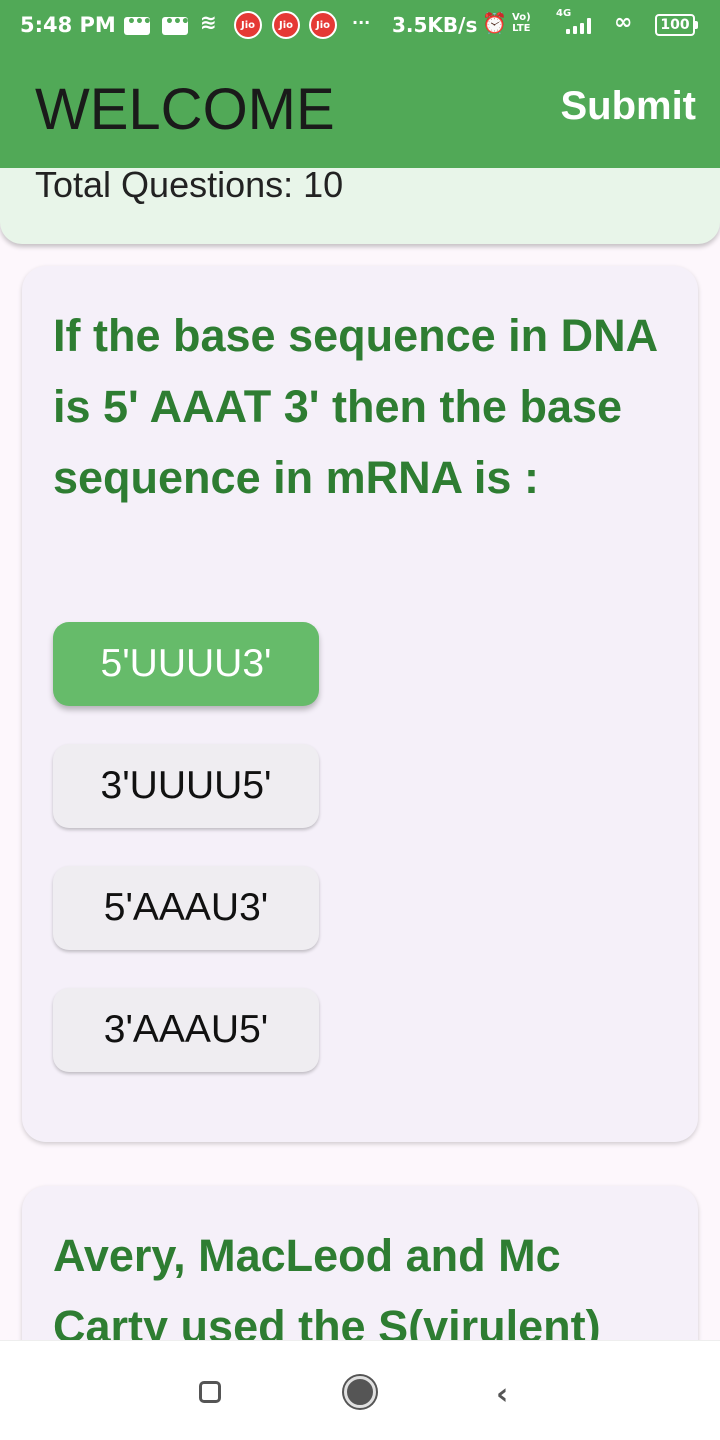 This screenshot has width=720, height=1440. I want to click on volte-label: Vo), so click(521, 17).